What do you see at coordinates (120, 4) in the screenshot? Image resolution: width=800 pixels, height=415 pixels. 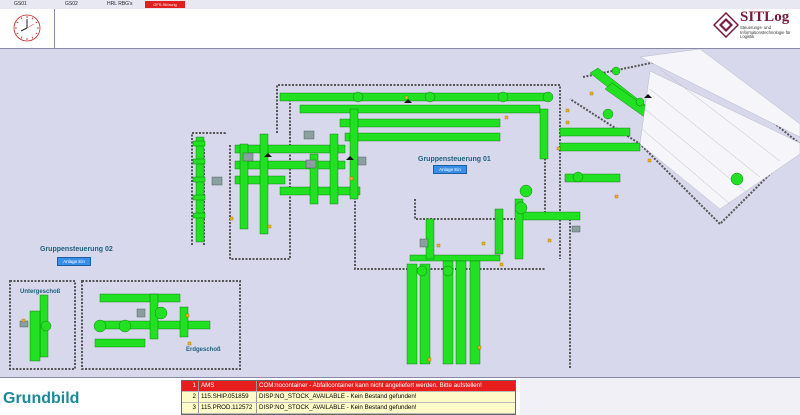 I see `tab-hrl-rbg: HRL RBG's` at bounding box center [120, 4].